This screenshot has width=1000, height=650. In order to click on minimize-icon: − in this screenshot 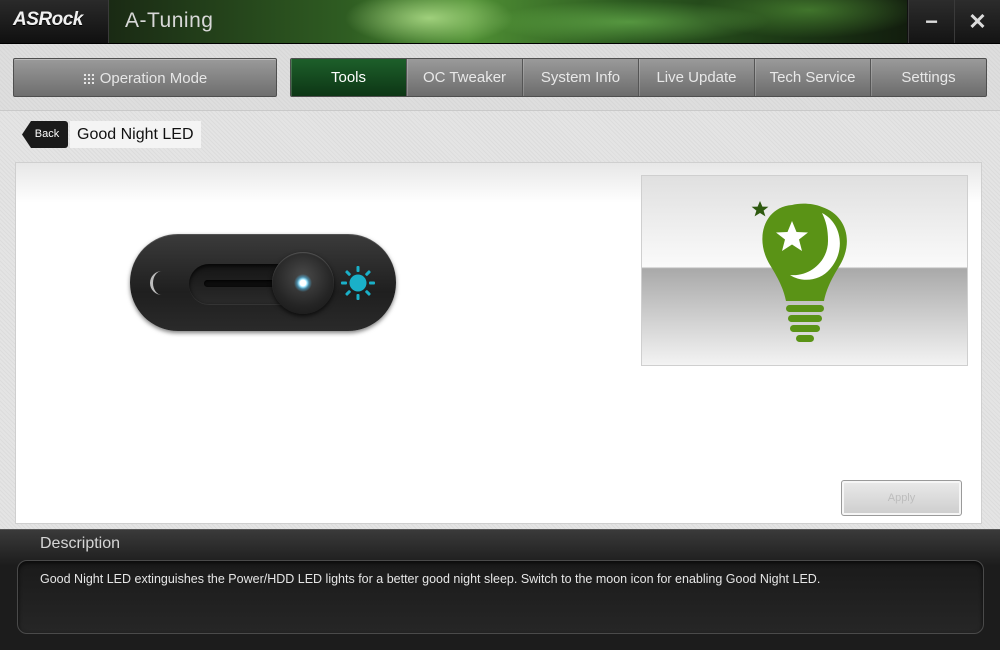, I will do `click(931, 21)`.